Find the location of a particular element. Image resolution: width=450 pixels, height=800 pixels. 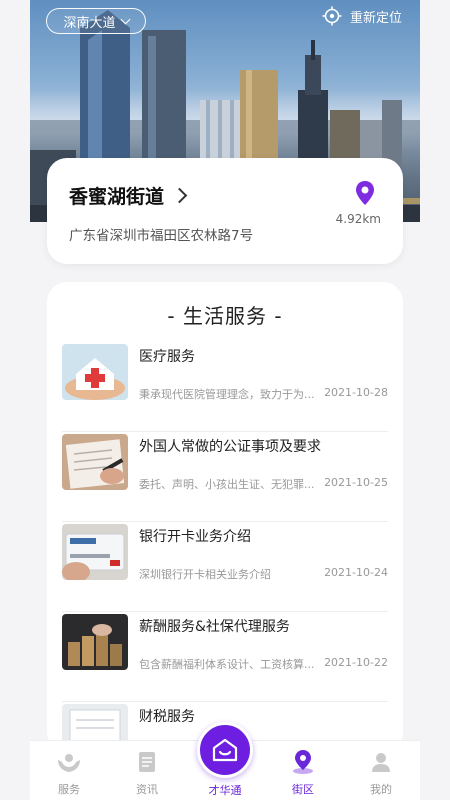

relocate-label: 重新定位 is located at coordinates (376, 18).